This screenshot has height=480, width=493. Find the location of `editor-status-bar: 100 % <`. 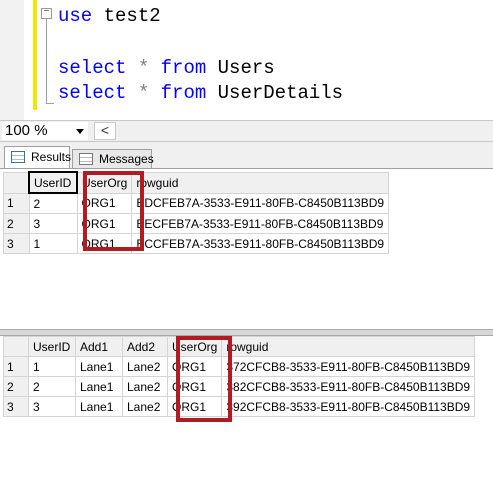

editor-status-bar: 100 % < is located at coordinates (246, 131).